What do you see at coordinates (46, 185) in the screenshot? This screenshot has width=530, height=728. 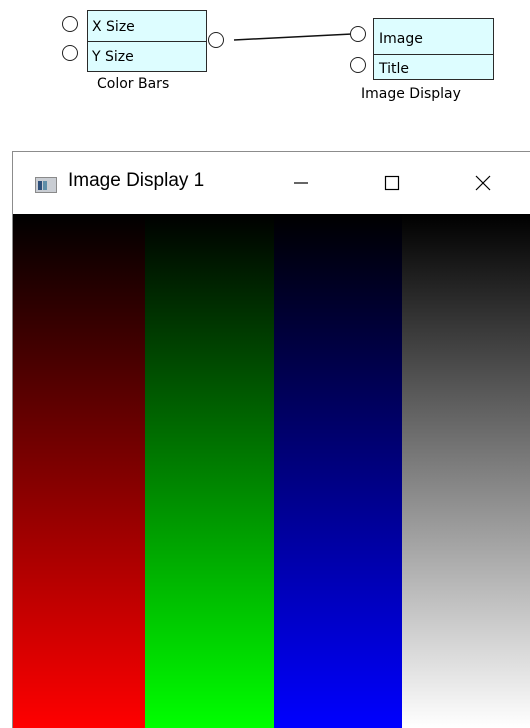 I see `app-icon` at bounding box center [46, 185].